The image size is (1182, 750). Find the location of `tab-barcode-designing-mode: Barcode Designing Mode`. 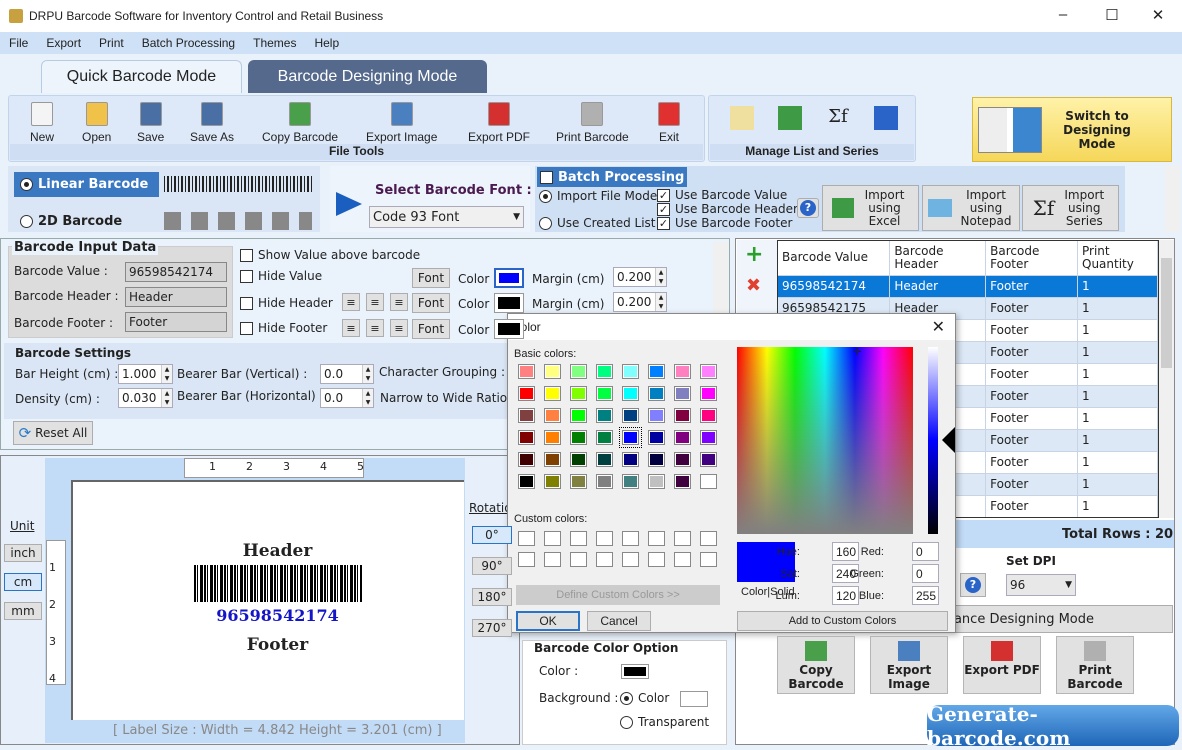

tab-barcode-designing-mode: Barcode Designing Mode is located at coordinates (367, 76).